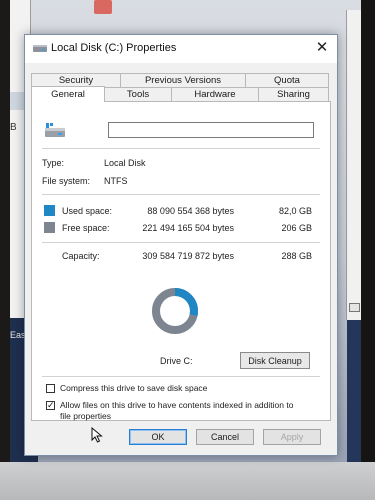 This screenshot has height=500, width=375. I want to click on apply-button: Apply, so click(292, 437).